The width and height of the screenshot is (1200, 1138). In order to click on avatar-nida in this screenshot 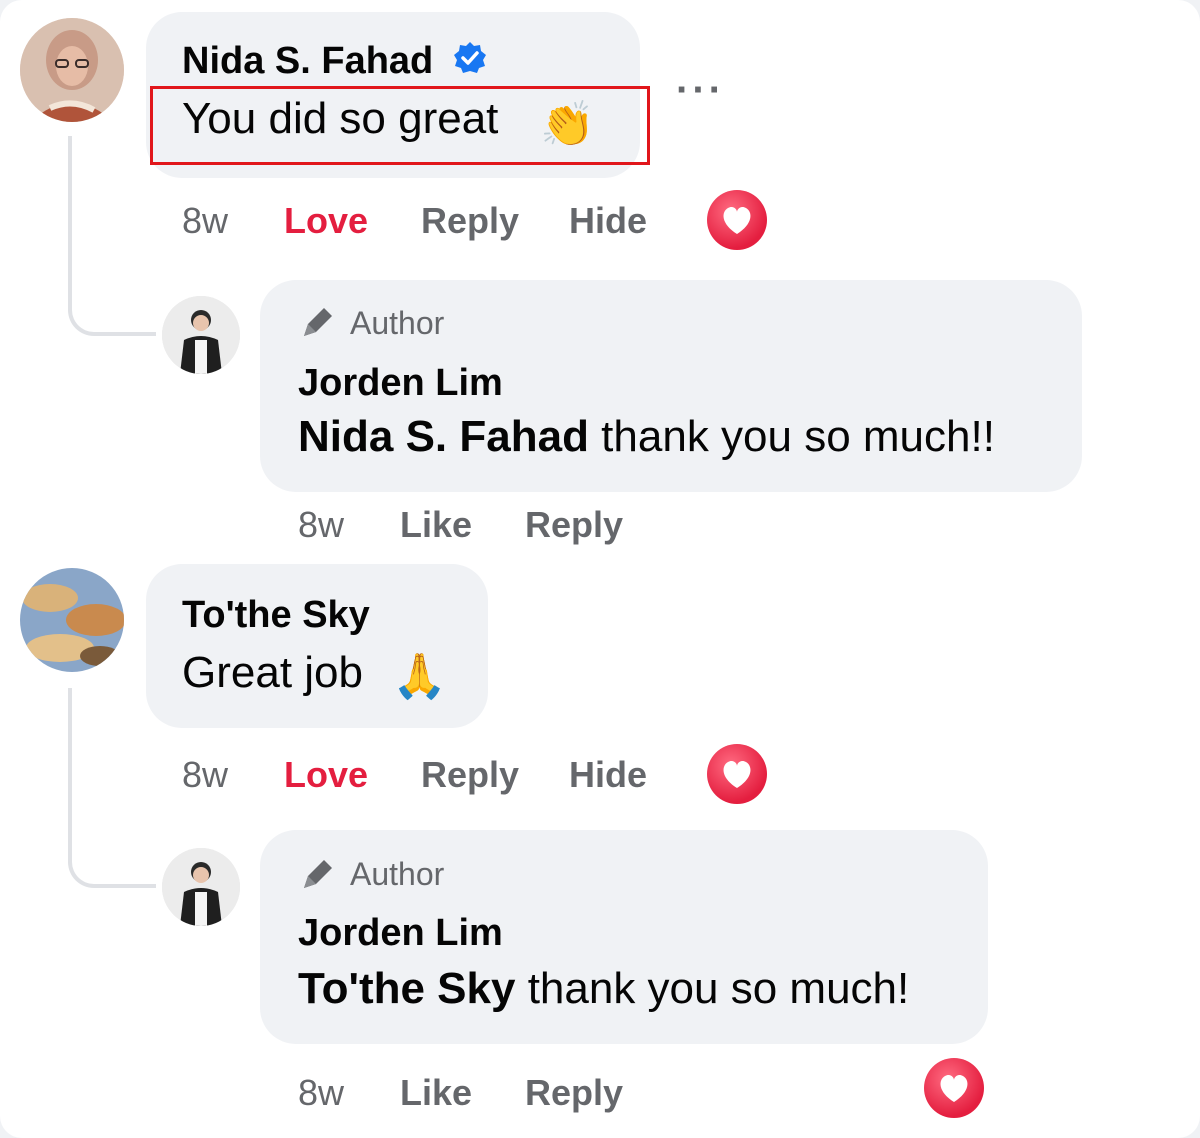, I will do `click(72, 70)`.